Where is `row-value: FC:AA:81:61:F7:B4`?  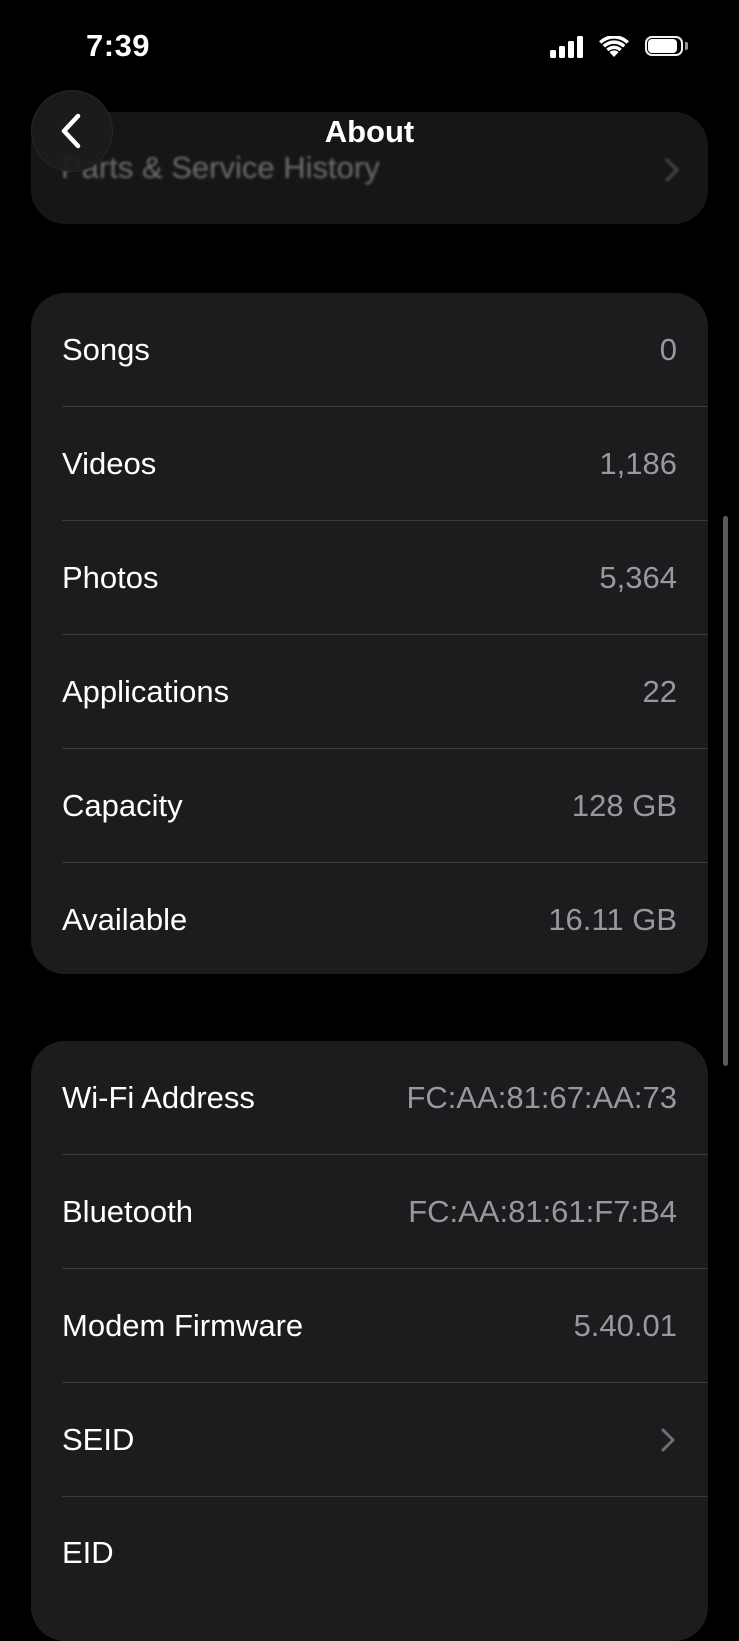 row-value: FC:AA:81:61:F7:B4 is located at coordinates (542, 1211).